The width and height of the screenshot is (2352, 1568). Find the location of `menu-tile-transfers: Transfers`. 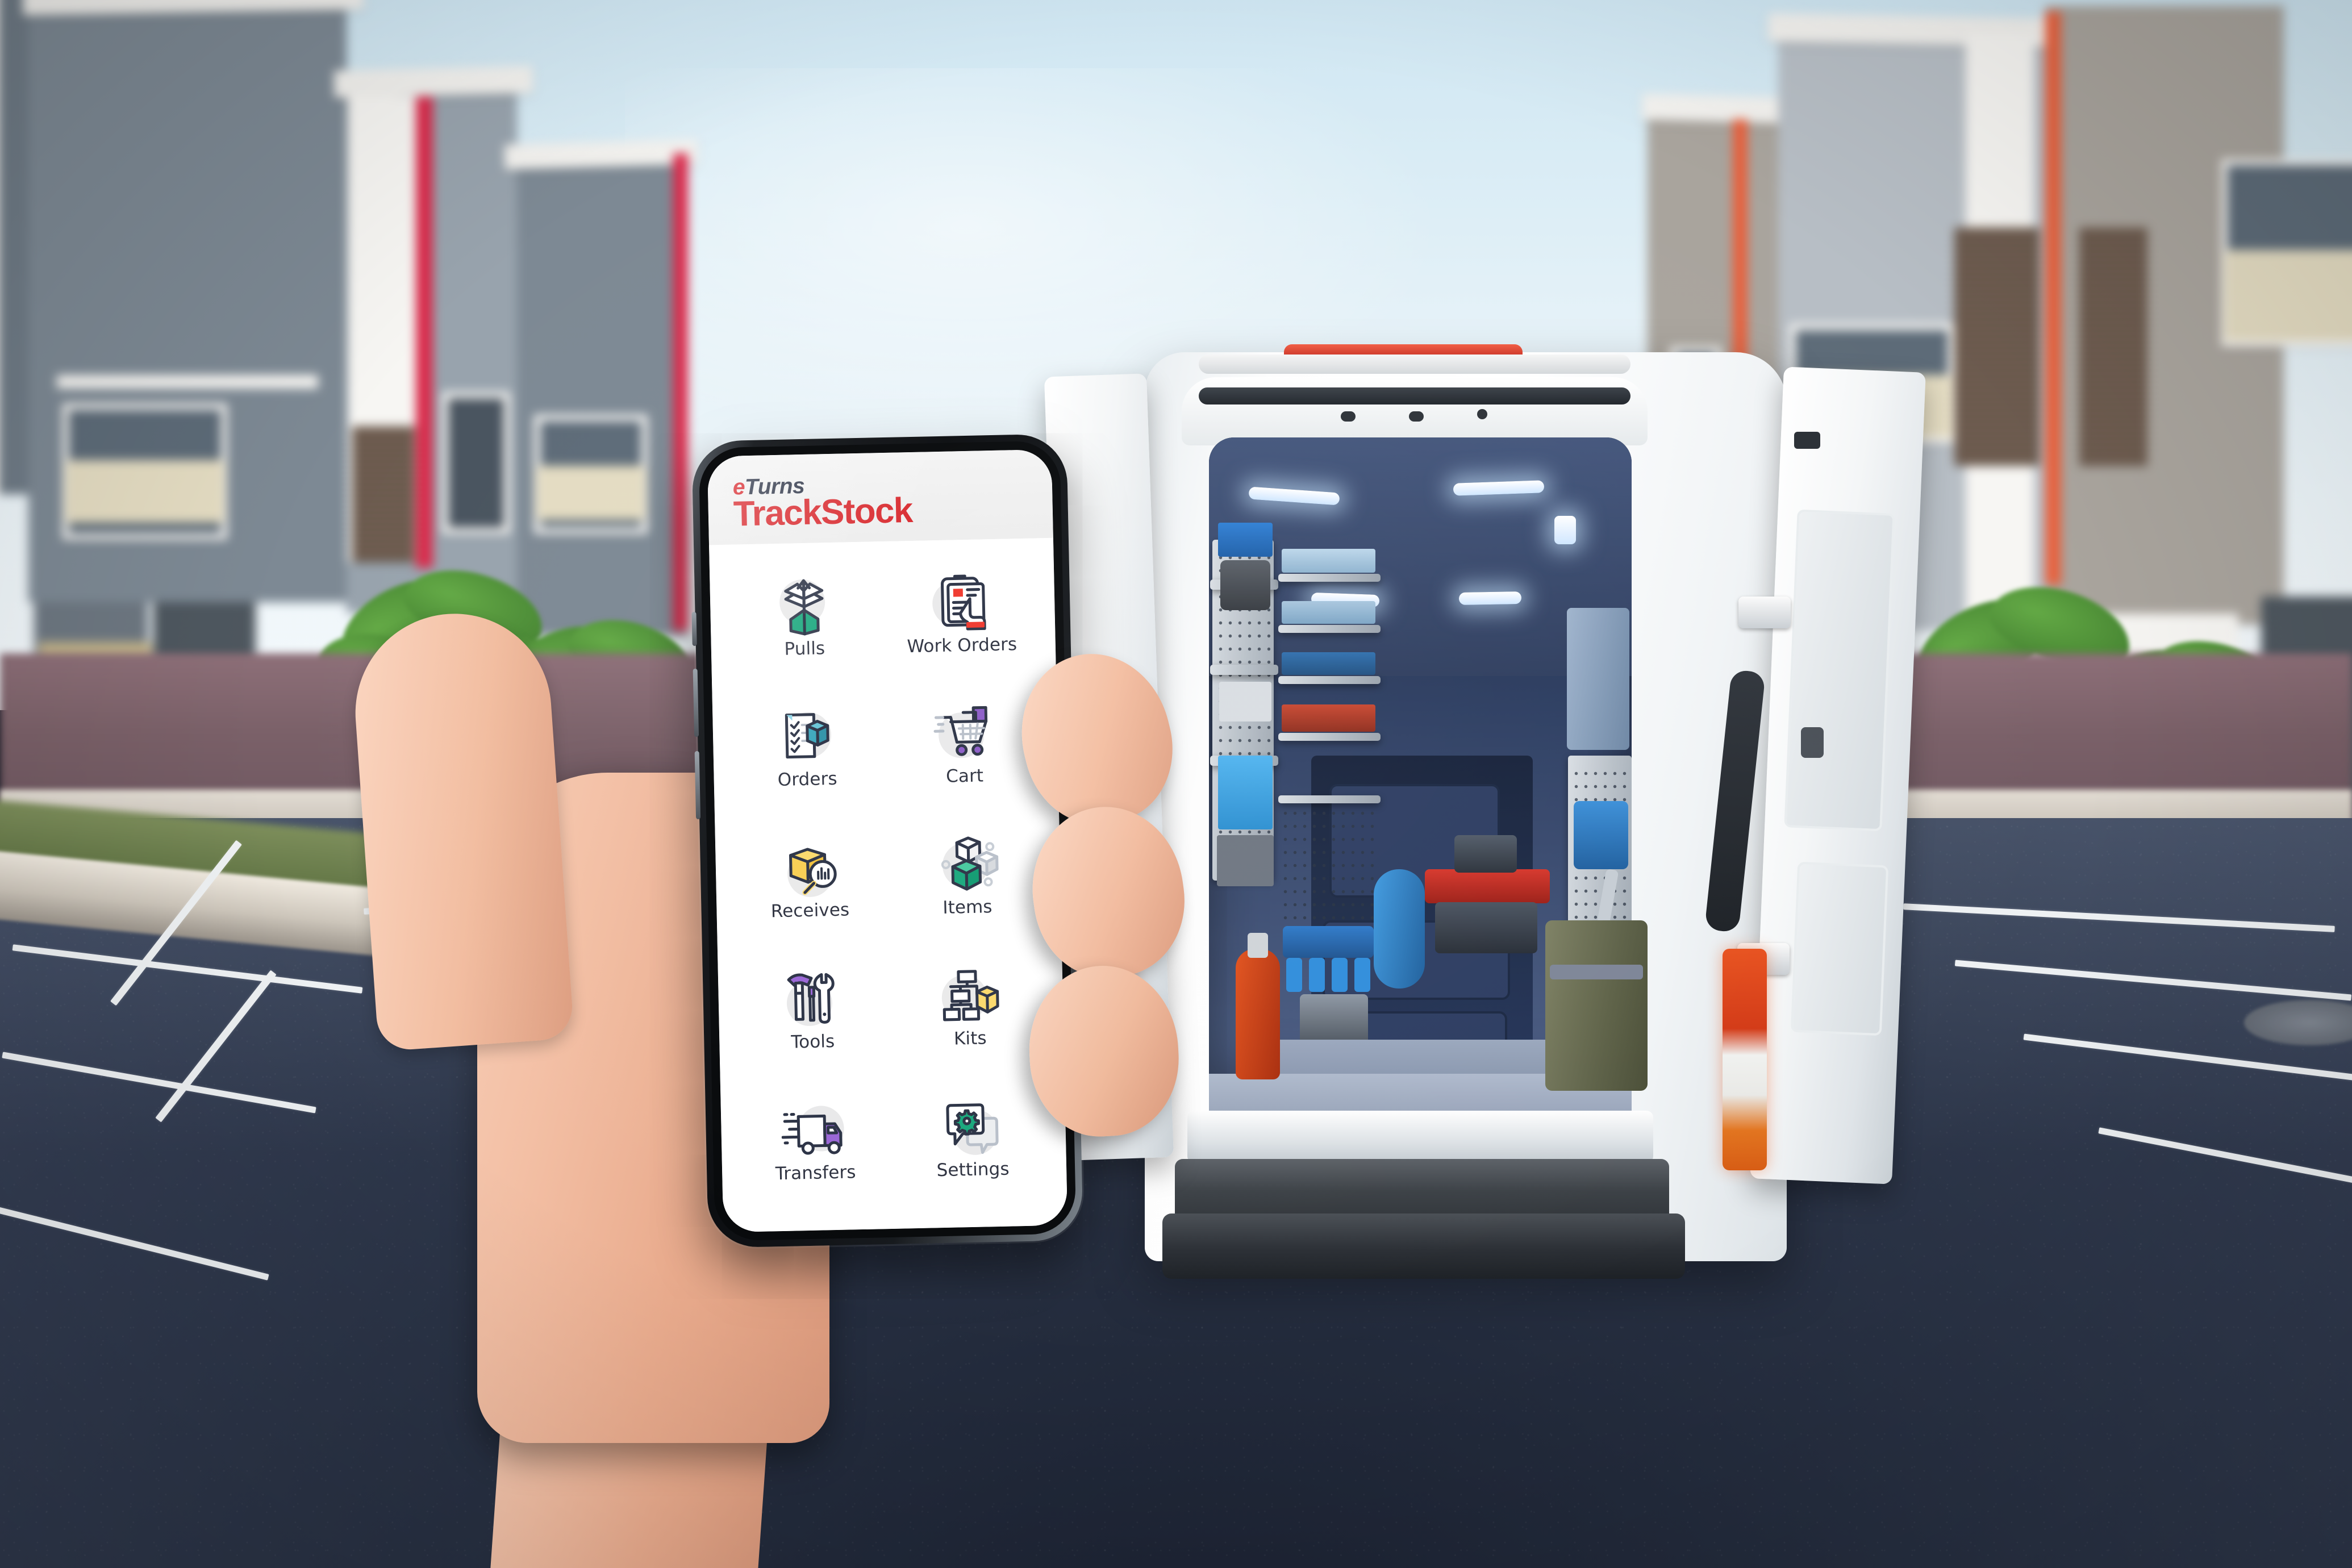

menu-tile-transfers: Transfers is located at coordinates (815, 1142).